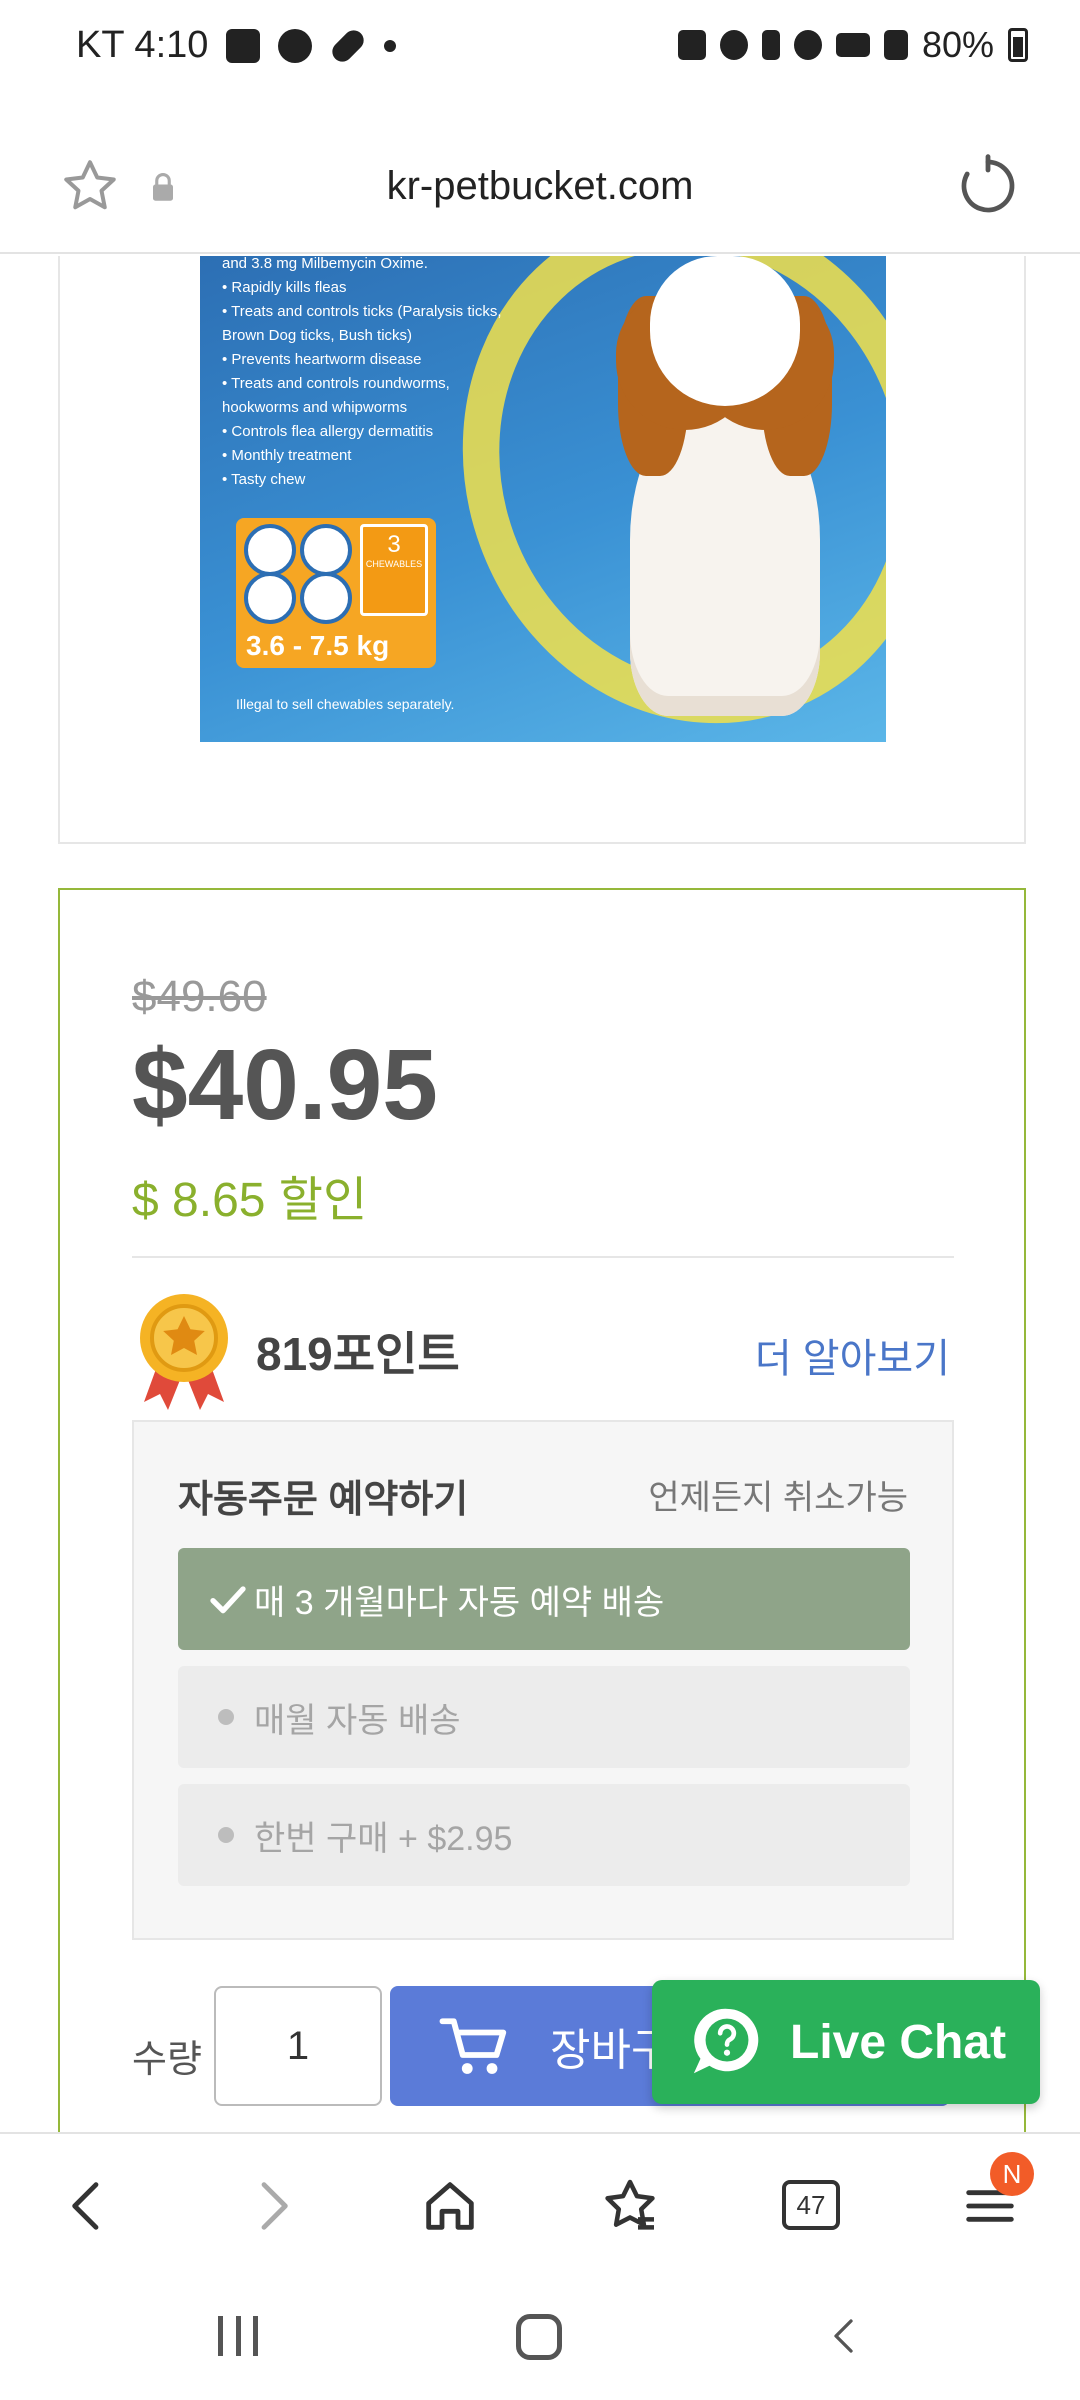 The width and height of the screenshot is (1080, 2400). I want to click on auto-order-title: 자동주문 예약하기, so click(323, 1500).